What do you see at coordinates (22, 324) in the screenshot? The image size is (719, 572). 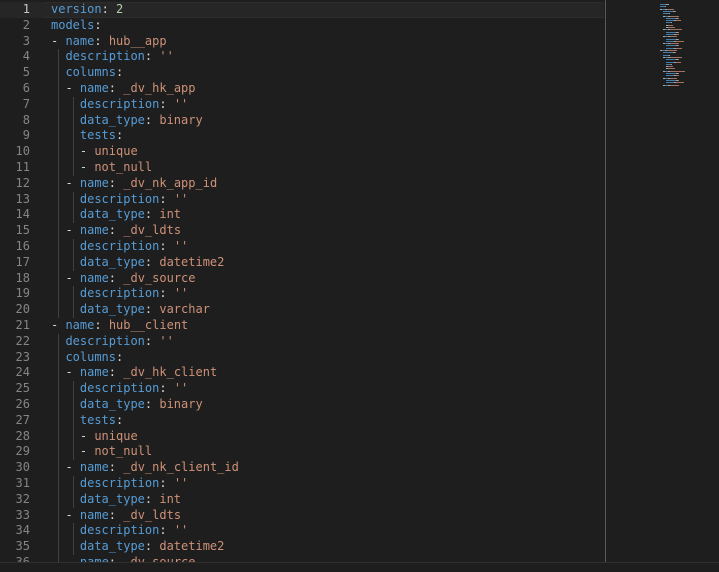 I see `line-number: 21` at bounding box center [22, 324].